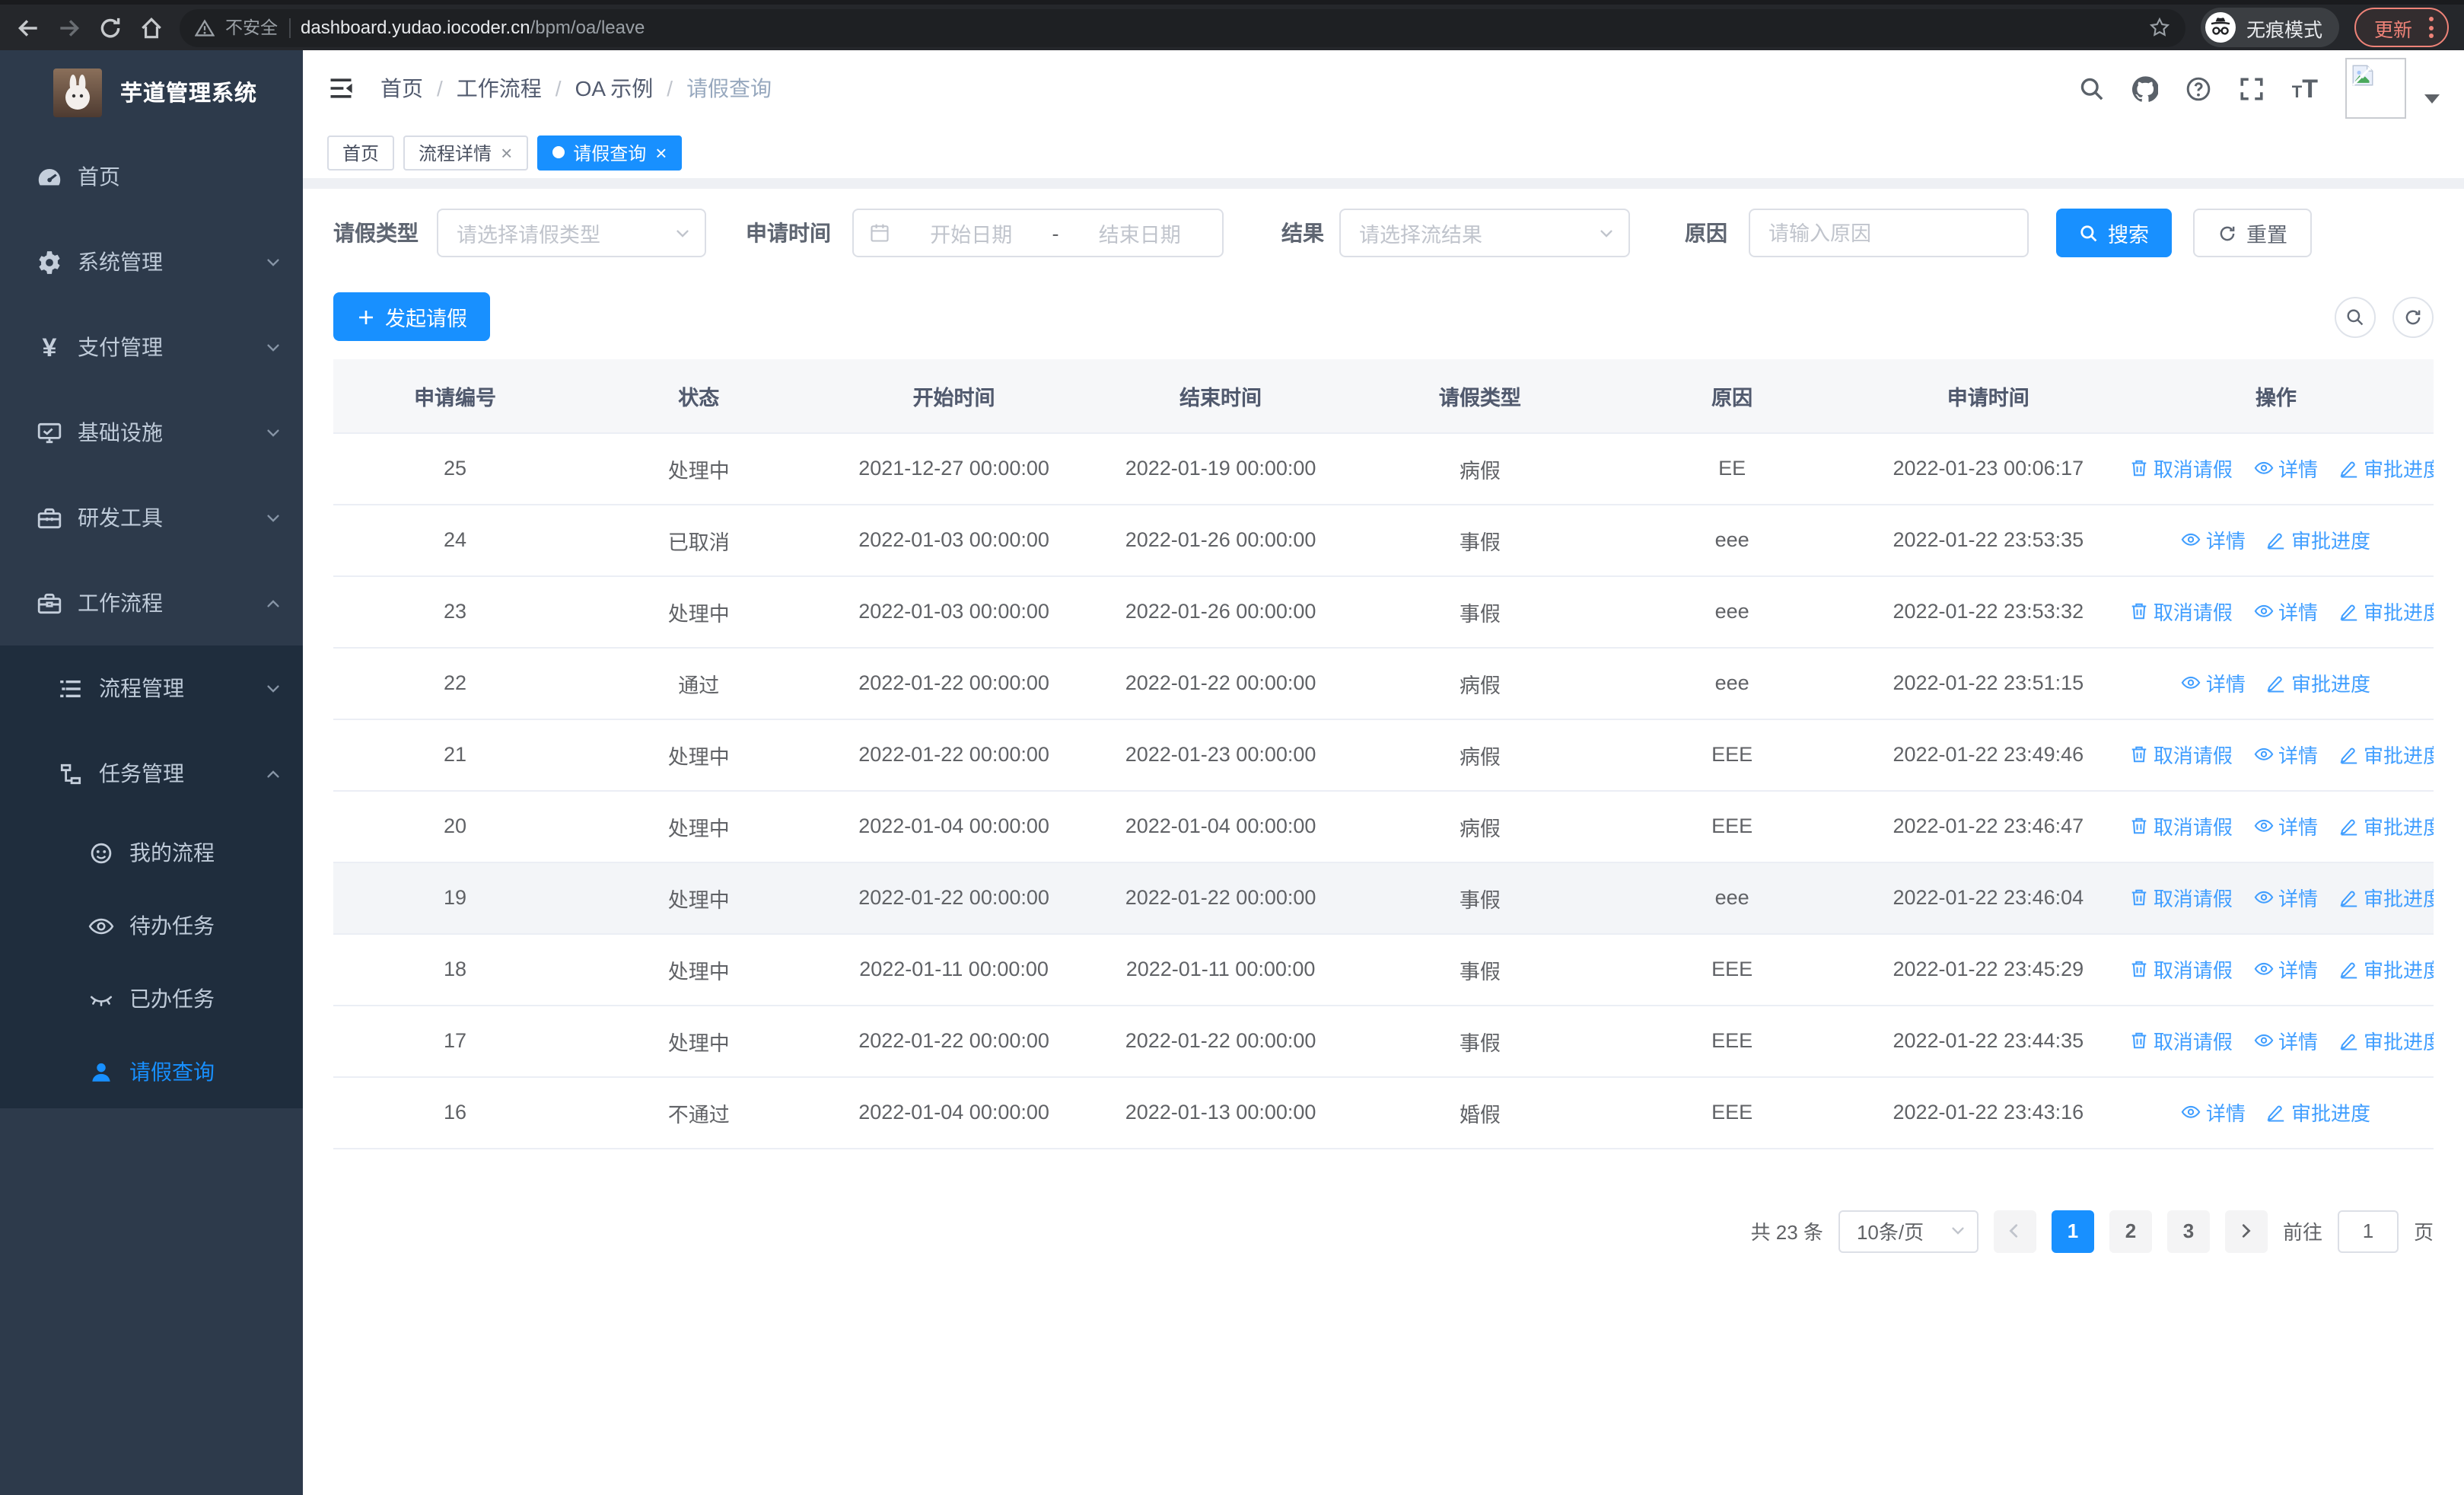 The image size is (2464, 1495). Describe the element at coordinates (2252, 88) in the screenshot. I see `fullscreen-icon` at that location.